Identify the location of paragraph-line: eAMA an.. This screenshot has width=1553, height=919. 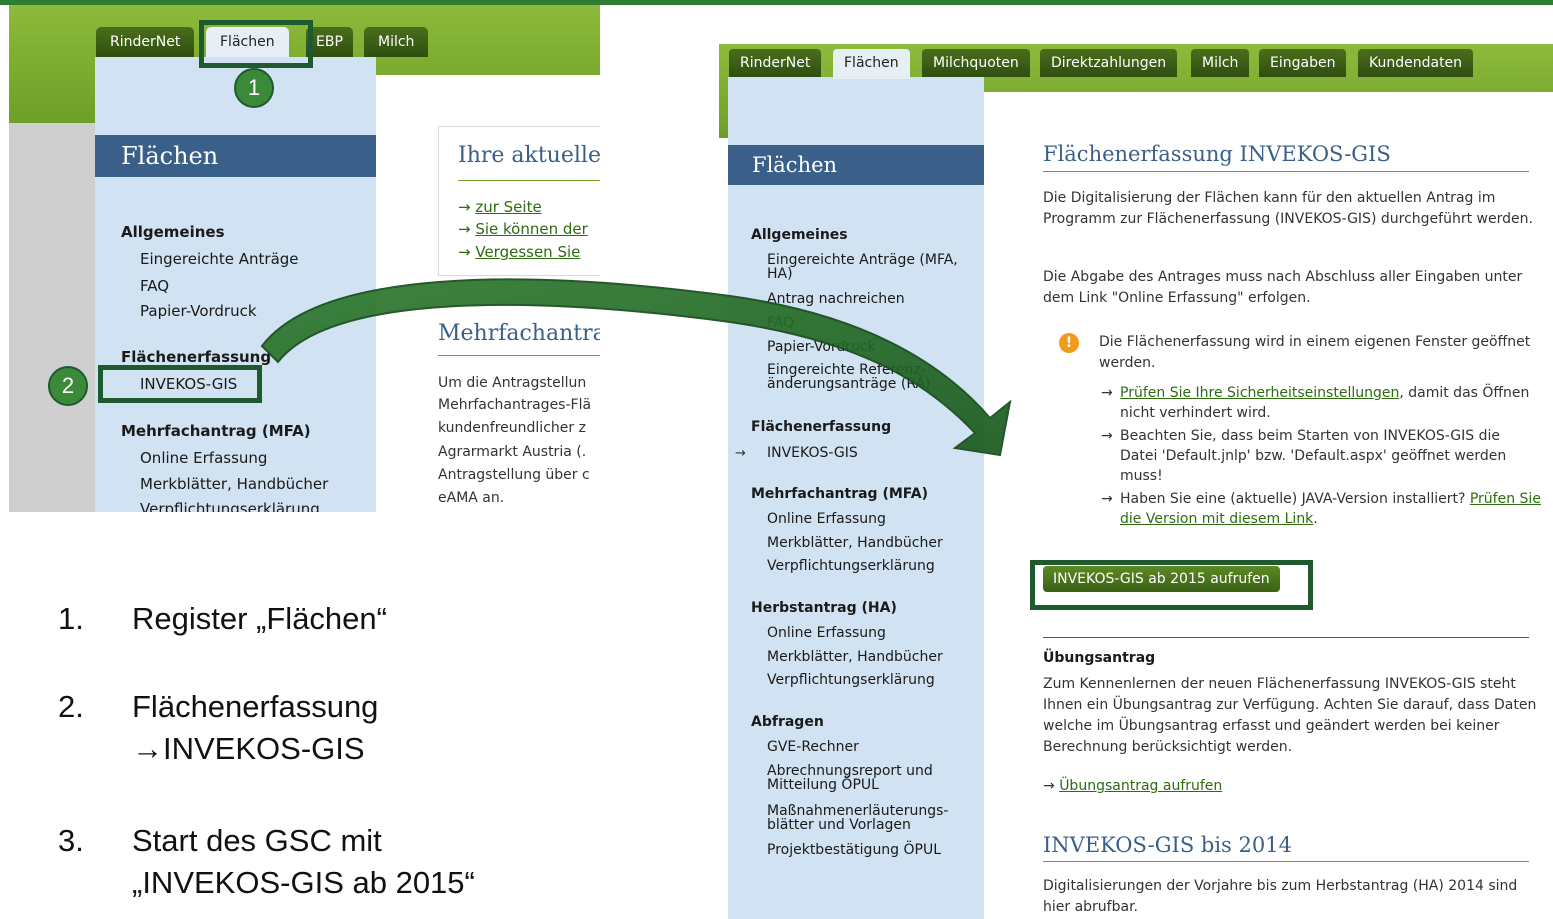
(471, 498).